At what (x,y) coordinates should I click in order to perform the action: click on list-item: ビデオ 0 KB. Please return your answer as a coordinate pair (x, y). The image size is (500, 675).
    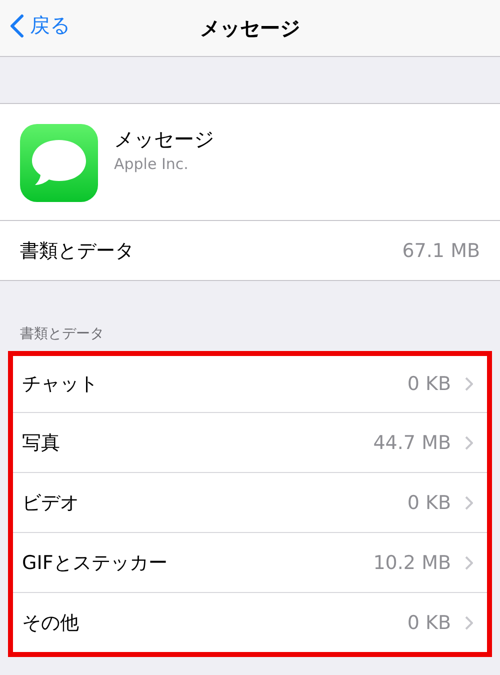
    Looking at the image, I should click on (250, 502).